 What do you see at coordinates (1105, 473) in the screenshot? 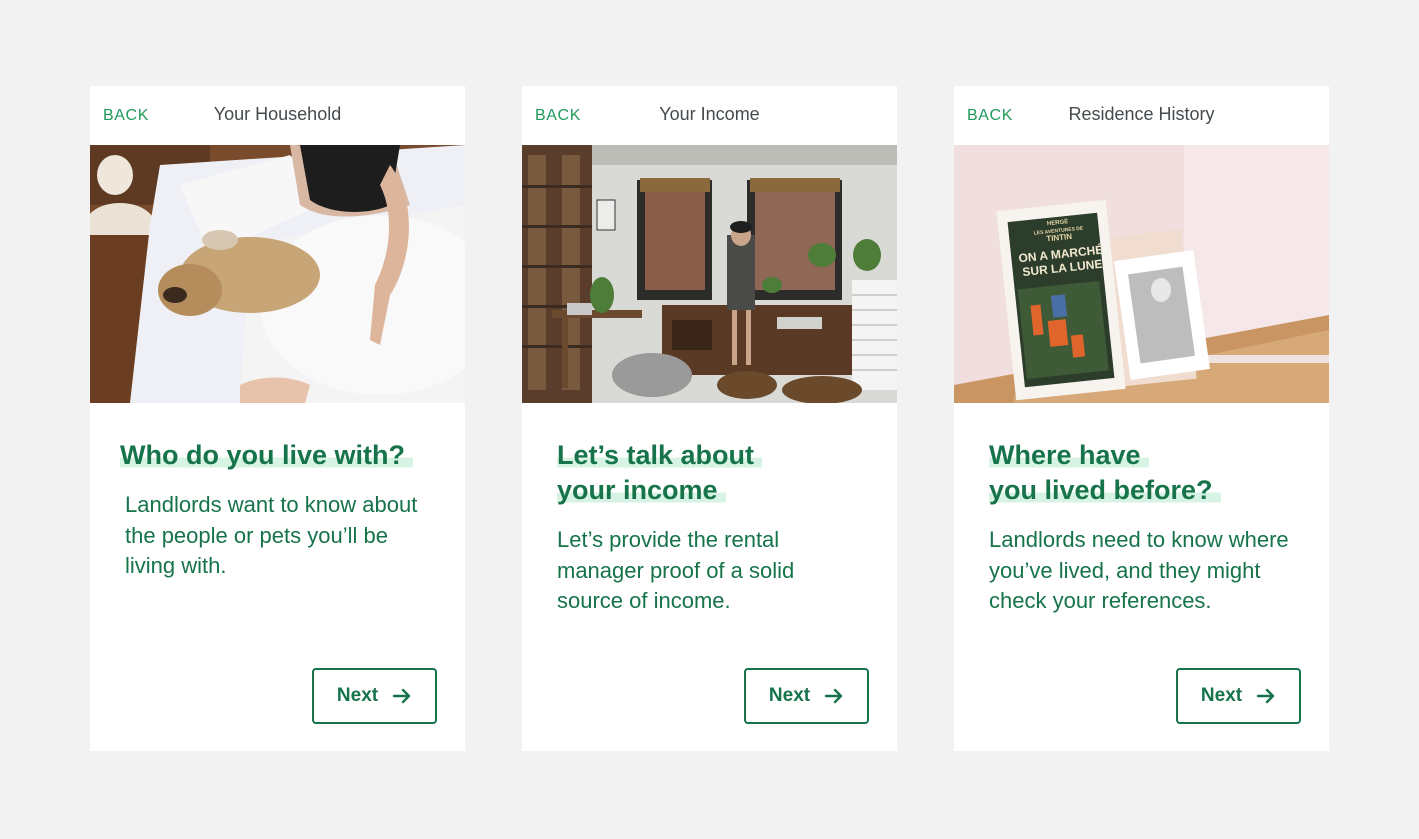
I see `heading: Where have you lived before?` at bounding box center [1105, 473].